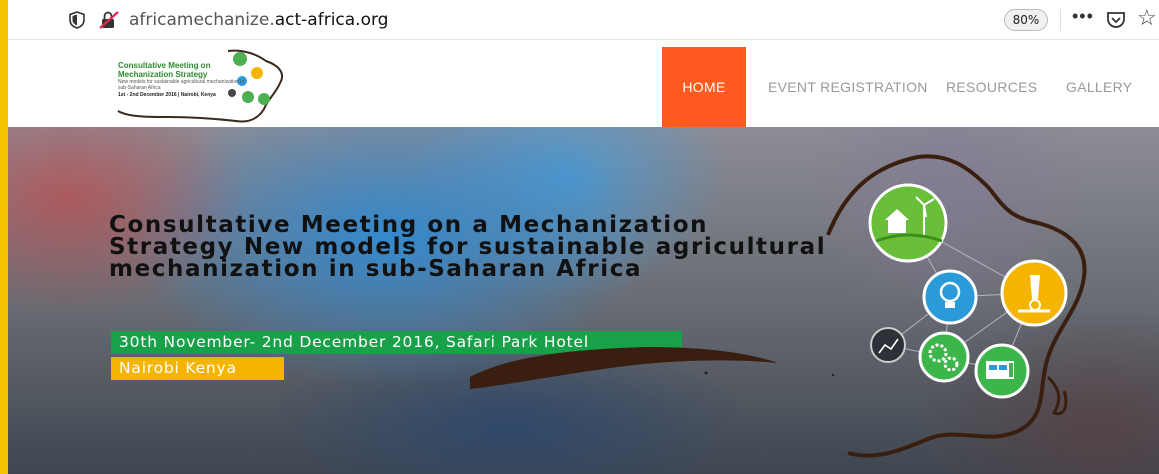 This screenshot has width=1159, height=474. I want to click on insecure-lock-icon, so click(109, 20).